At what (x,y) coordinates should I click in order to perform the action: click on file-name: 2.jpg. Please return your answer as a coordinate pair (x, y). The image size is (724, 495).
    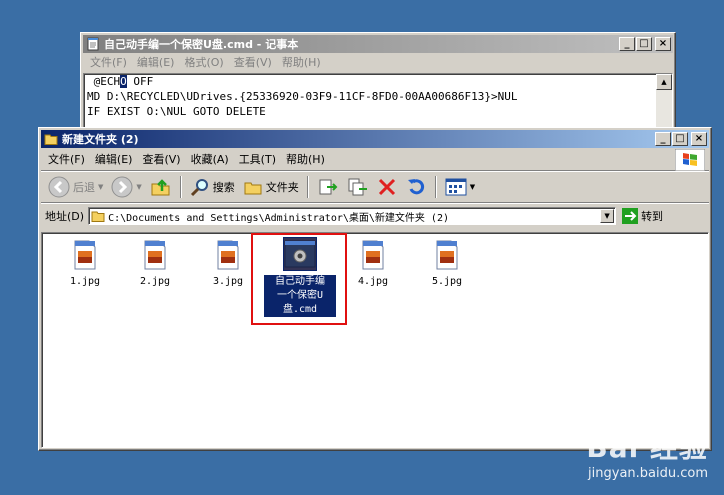
    Looking at the image, I should click on (155, 281).